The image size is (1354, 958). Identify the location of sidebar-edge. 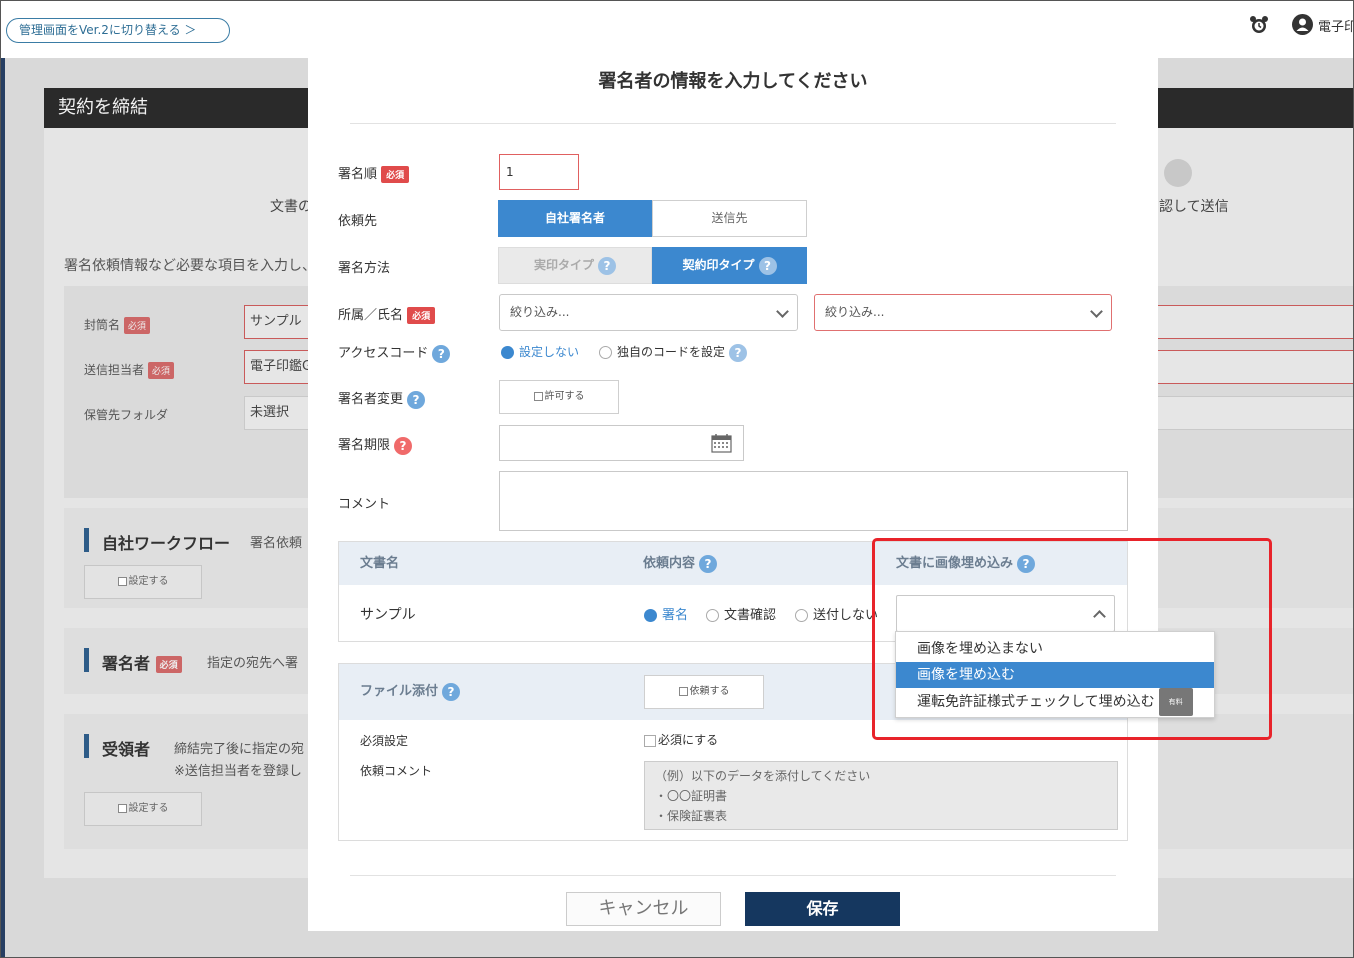
(2, 508).